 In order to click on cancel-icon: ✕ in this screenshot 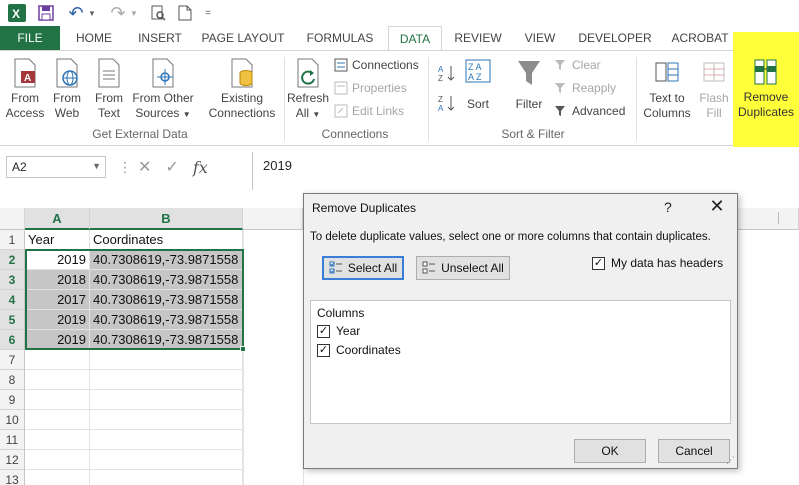, I will do `click(144, 167)`.